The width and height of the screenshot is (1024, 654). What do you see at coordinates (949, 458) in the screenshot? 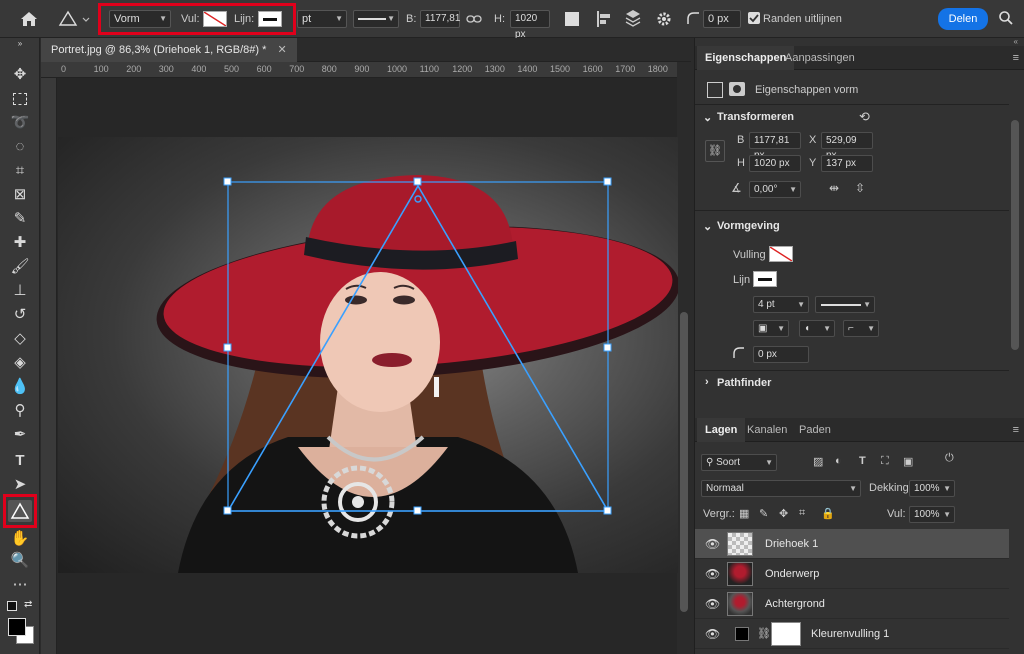
I see `filter-toggle-icon: ⏻` at bounding box center [949, 458].